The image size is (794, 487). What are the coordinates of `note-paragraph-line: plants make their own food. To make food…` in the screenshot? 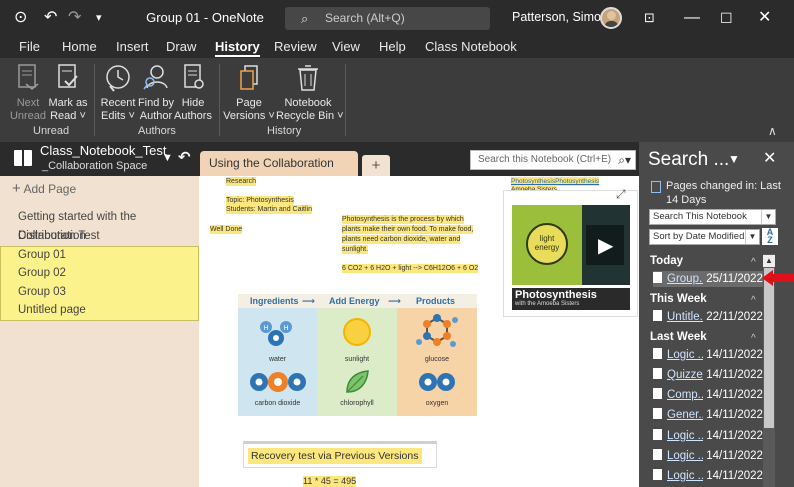 It's located at (408, 229).